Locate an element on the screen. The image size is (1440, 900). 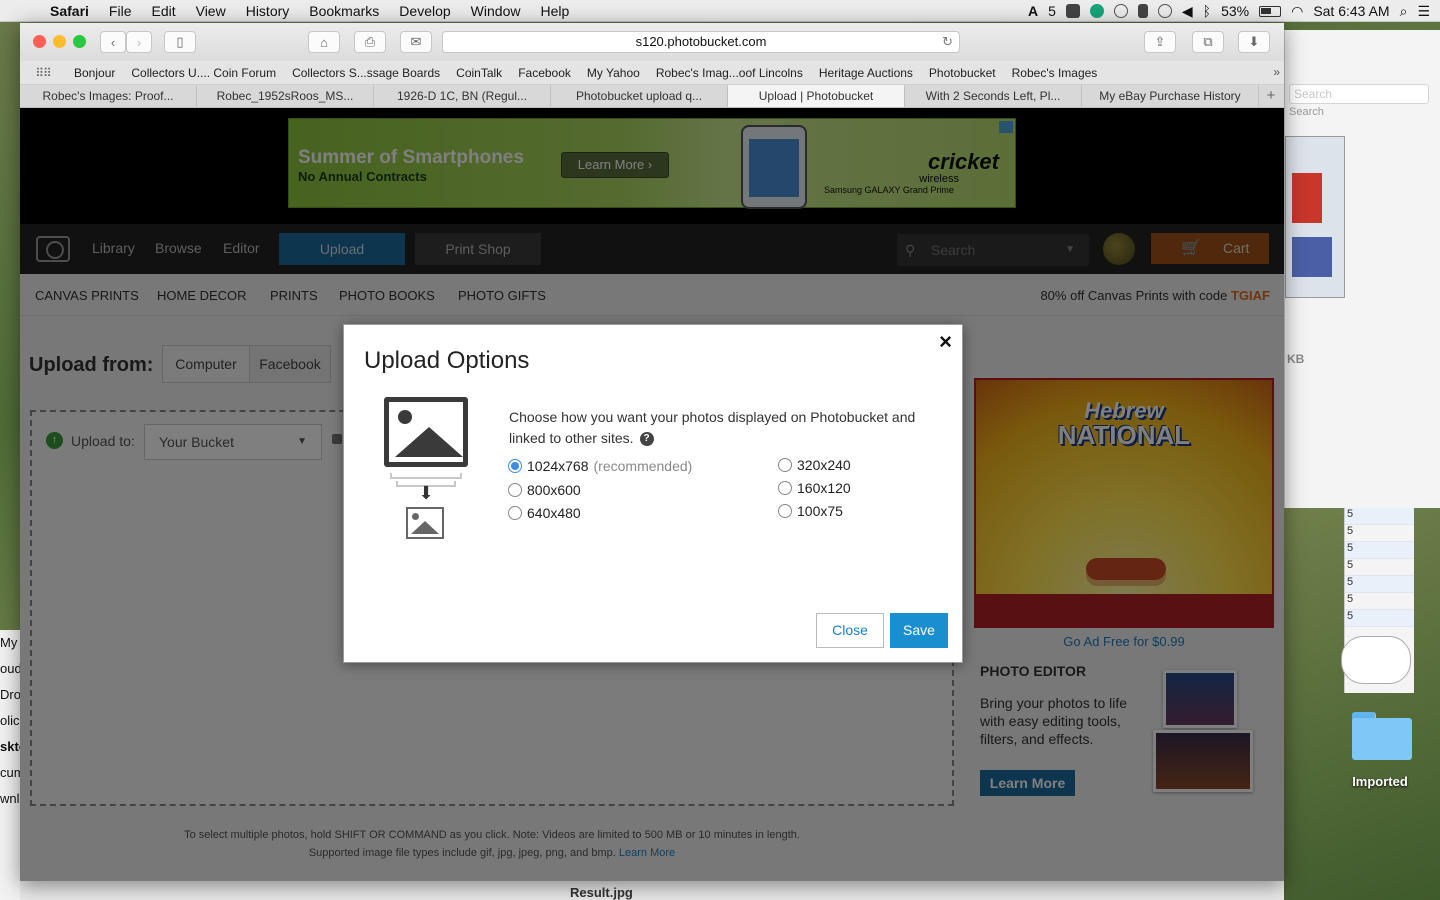
menu-file: File is located at coordinates (120, 11).